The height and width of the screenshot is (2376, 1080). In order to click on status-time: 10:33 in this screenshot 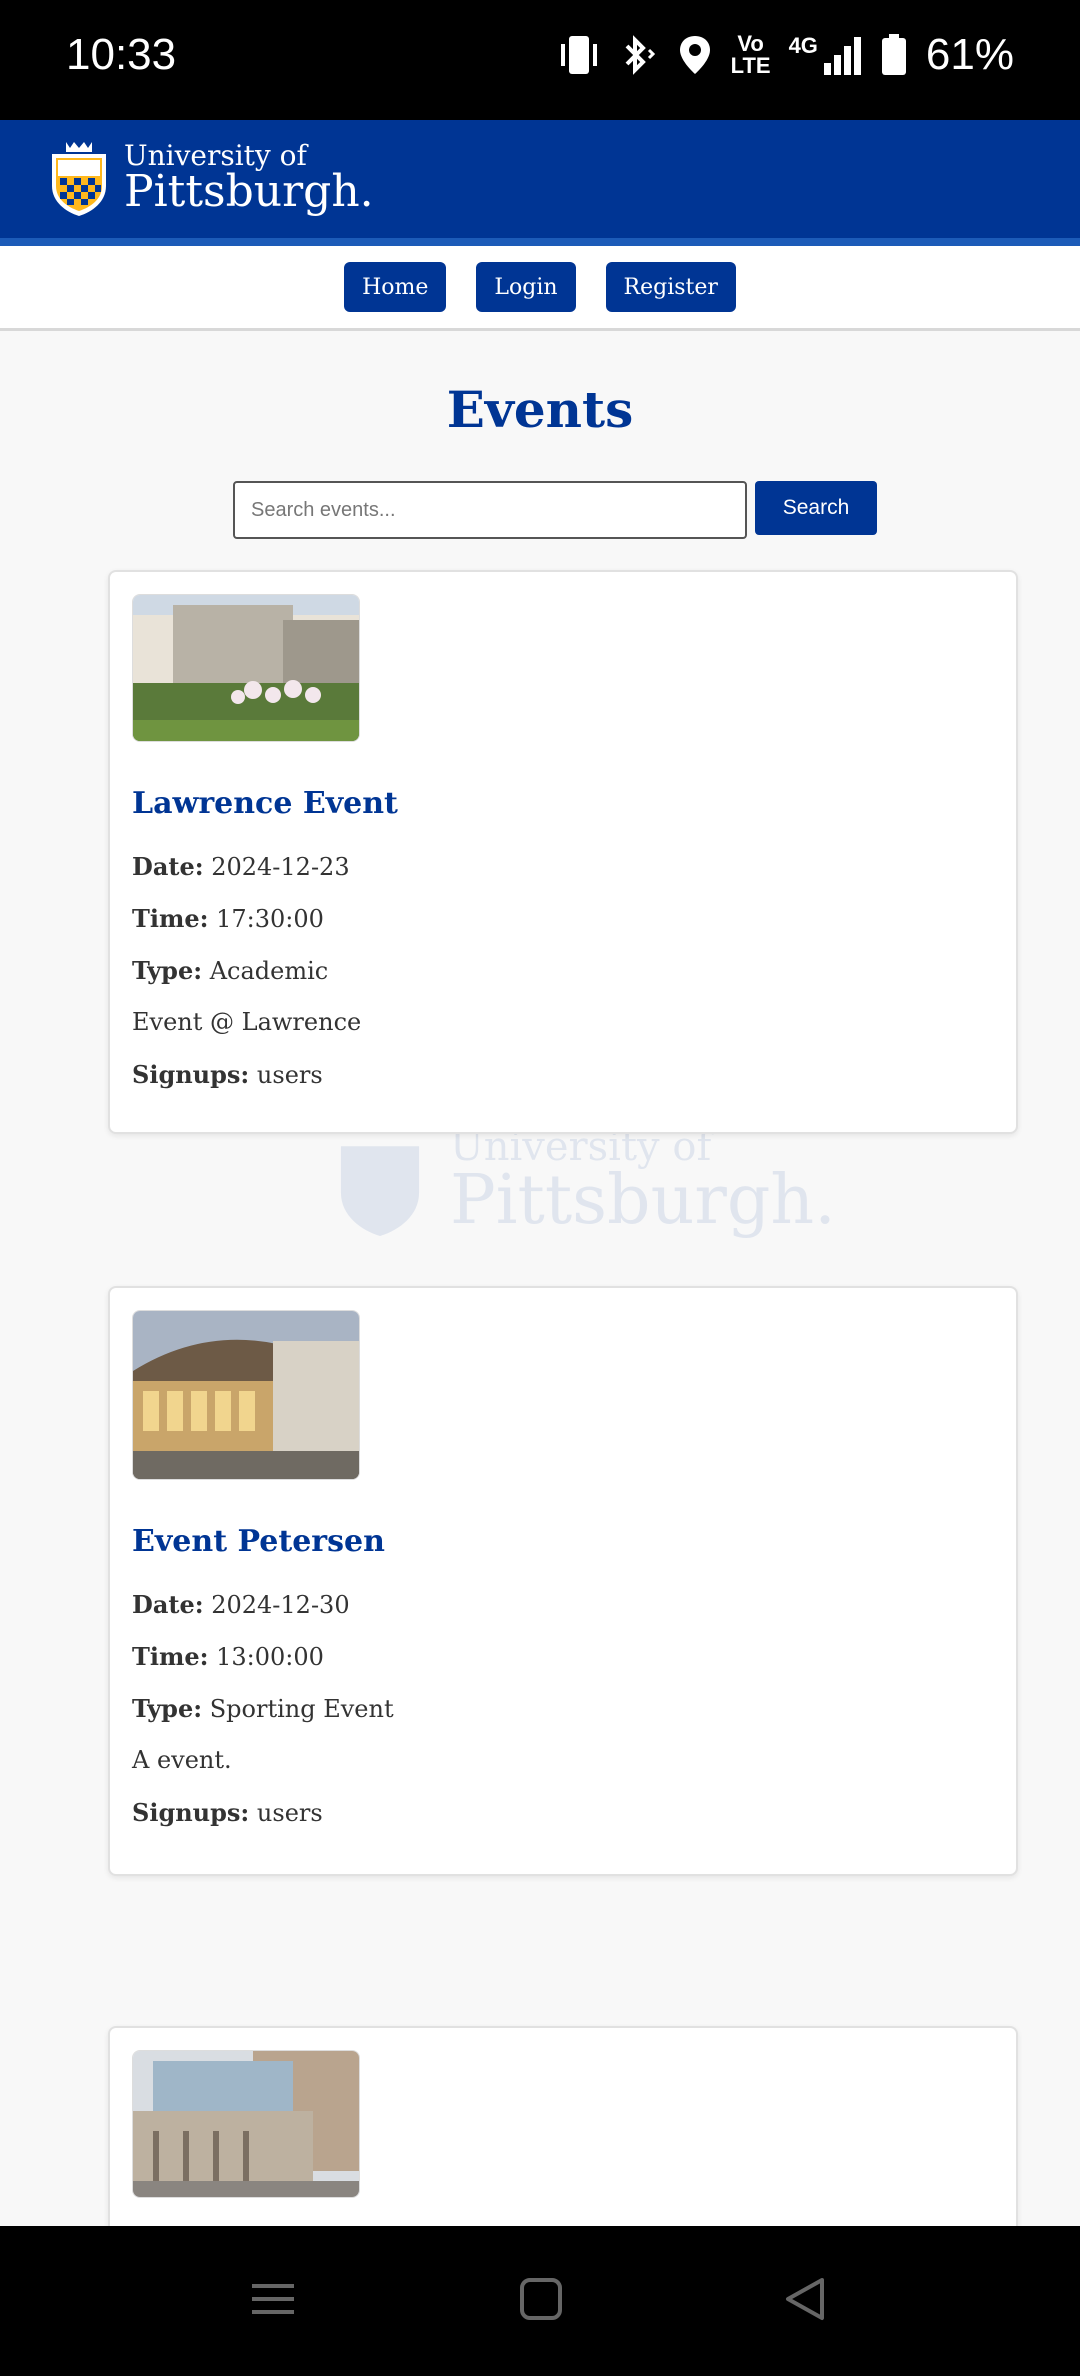, I will do `click(121, 54)`.